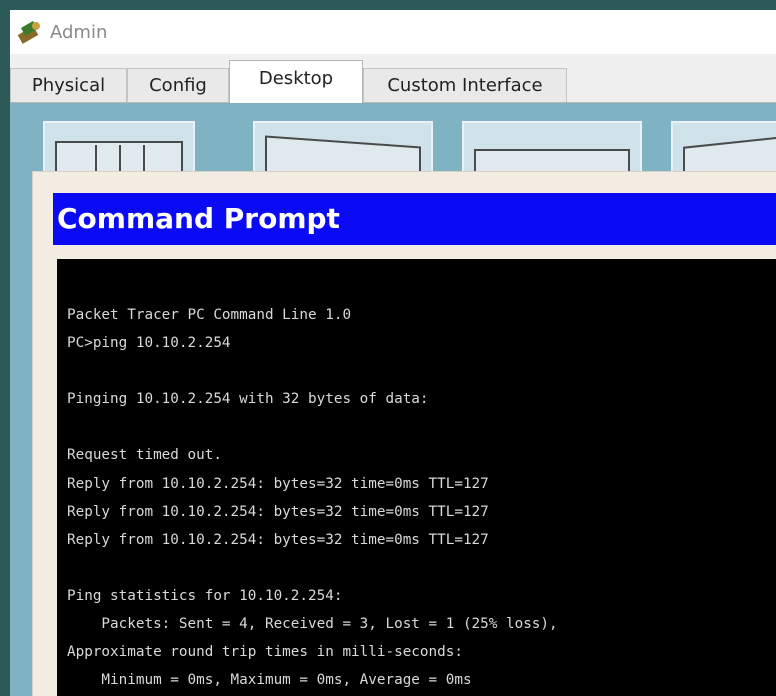 This screenshot has height=696, width=776. I want to click on tab-custom-interface: Custom Interface, so click(465, 85).